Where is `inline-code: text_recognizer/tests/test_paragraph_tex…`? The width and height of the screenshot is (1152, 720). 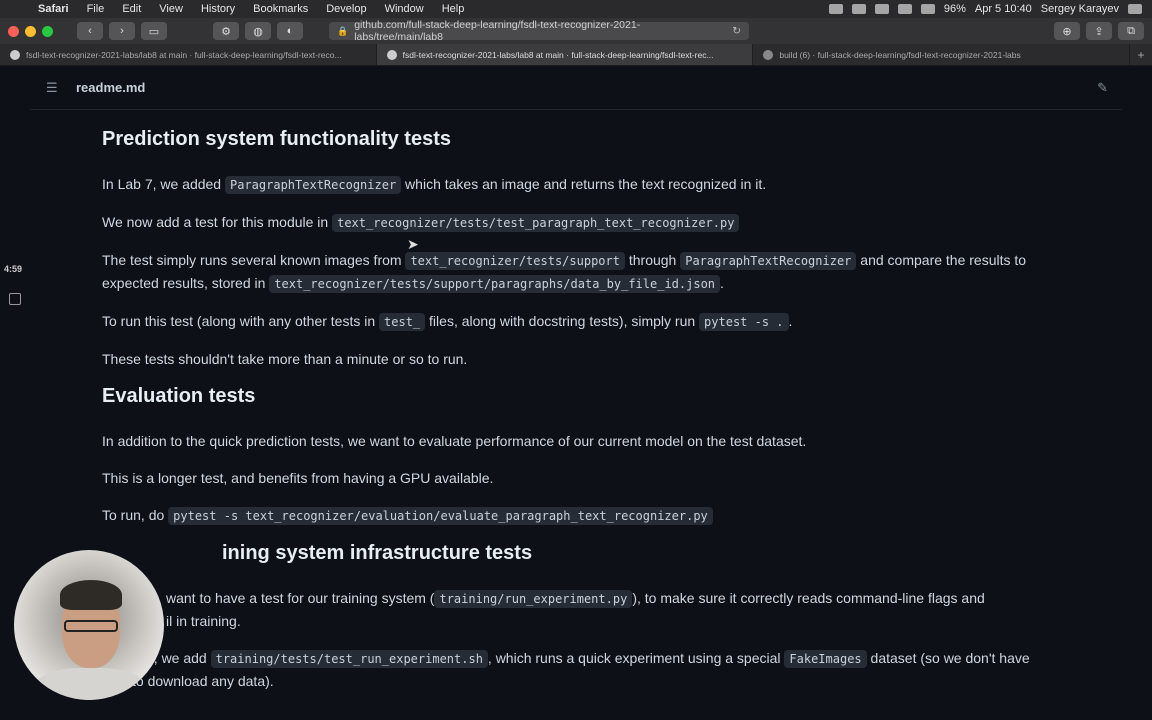 inline-code: text_recognizer/tests/test_paragraph_tex… is located at coordinates (536, 223).